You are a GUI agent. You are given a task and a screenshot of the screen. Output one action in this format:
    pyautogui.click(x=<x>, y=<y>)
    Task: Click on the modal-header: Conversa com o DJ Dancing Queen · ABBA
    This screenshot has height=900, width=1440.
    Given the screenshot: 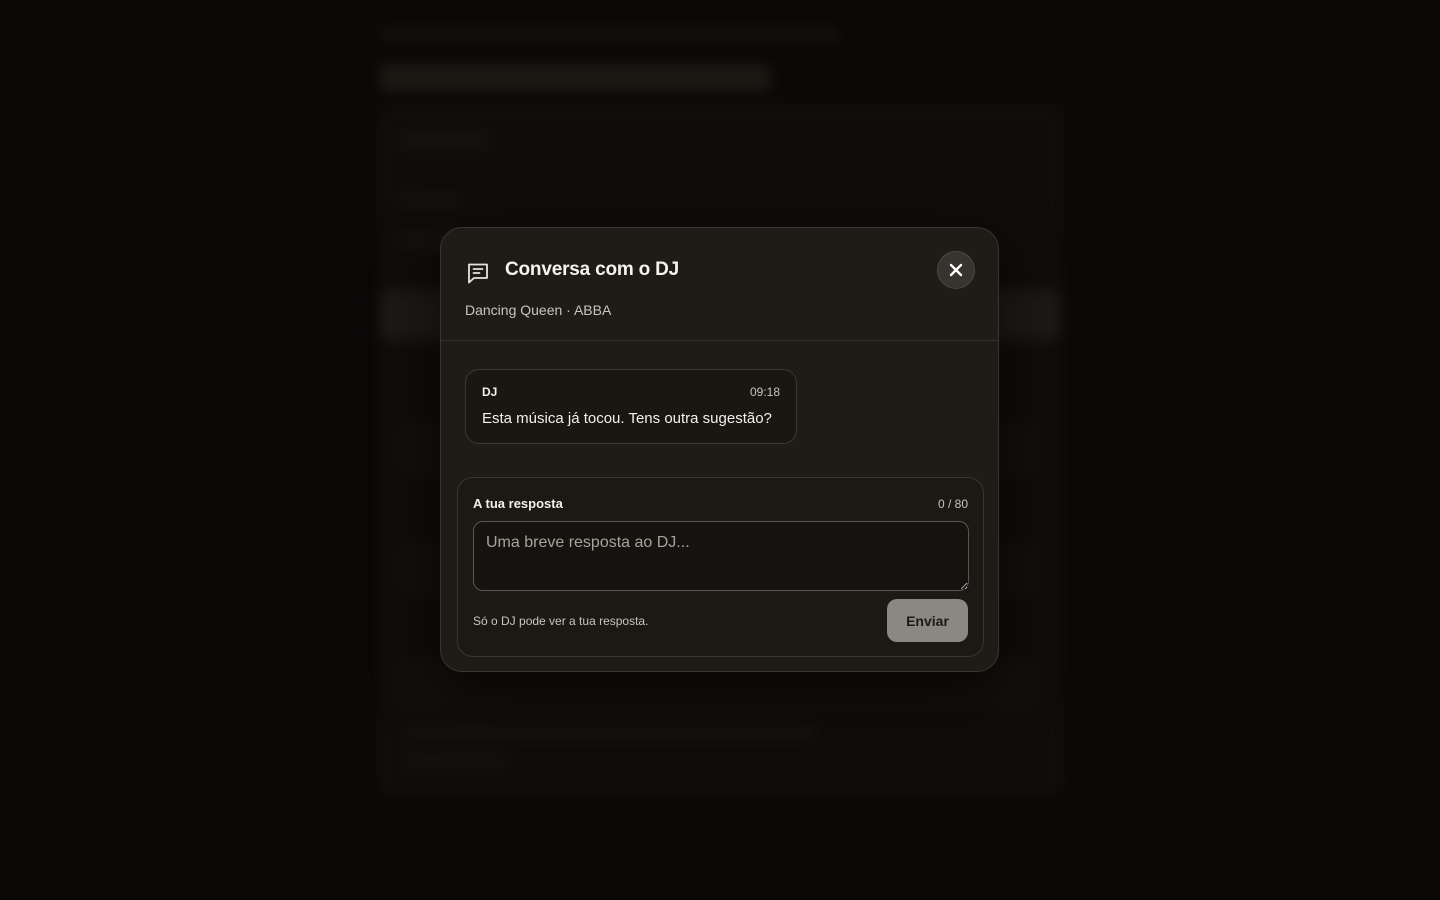 What is the action you would take?
    pyautogui.click(x=719, y=284)
    